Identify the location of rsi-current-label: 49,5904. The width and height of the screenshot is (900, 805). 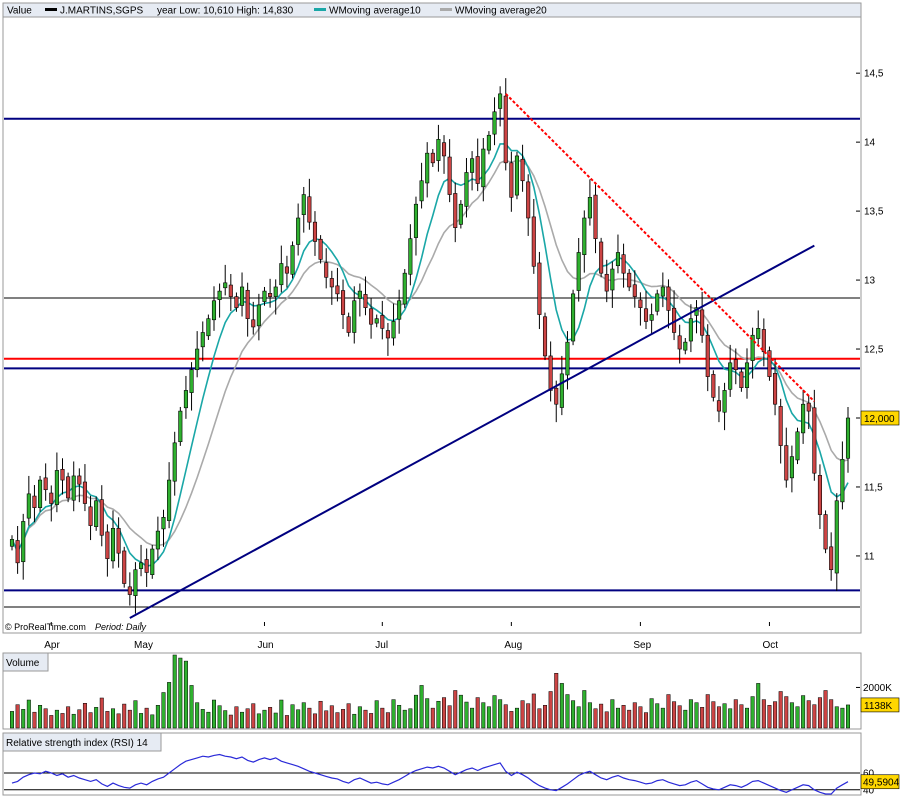
(881, 783).